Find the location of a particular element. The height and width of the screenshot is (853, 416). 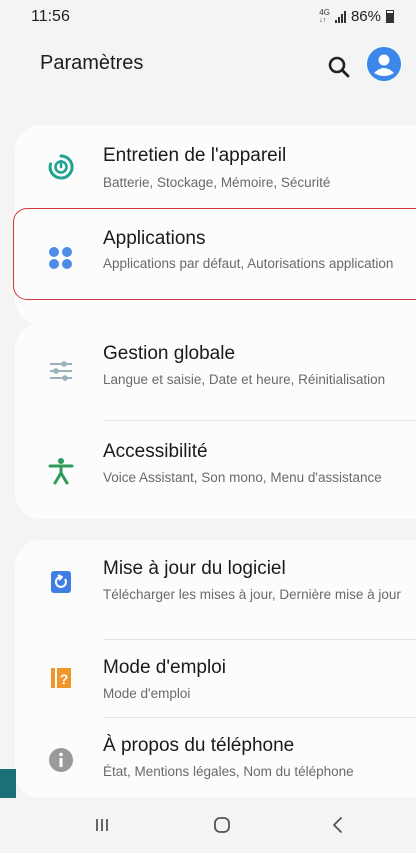

item-label: Mode d'emploi is located at coordinates (164, 667).